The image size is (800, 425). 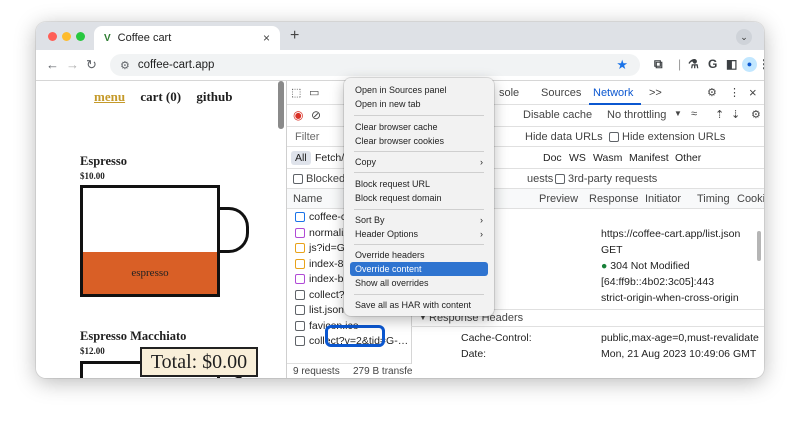 I want to click on hide-extension-urls-checkbox: Hide extension URLs, so click(x=667, y=137).